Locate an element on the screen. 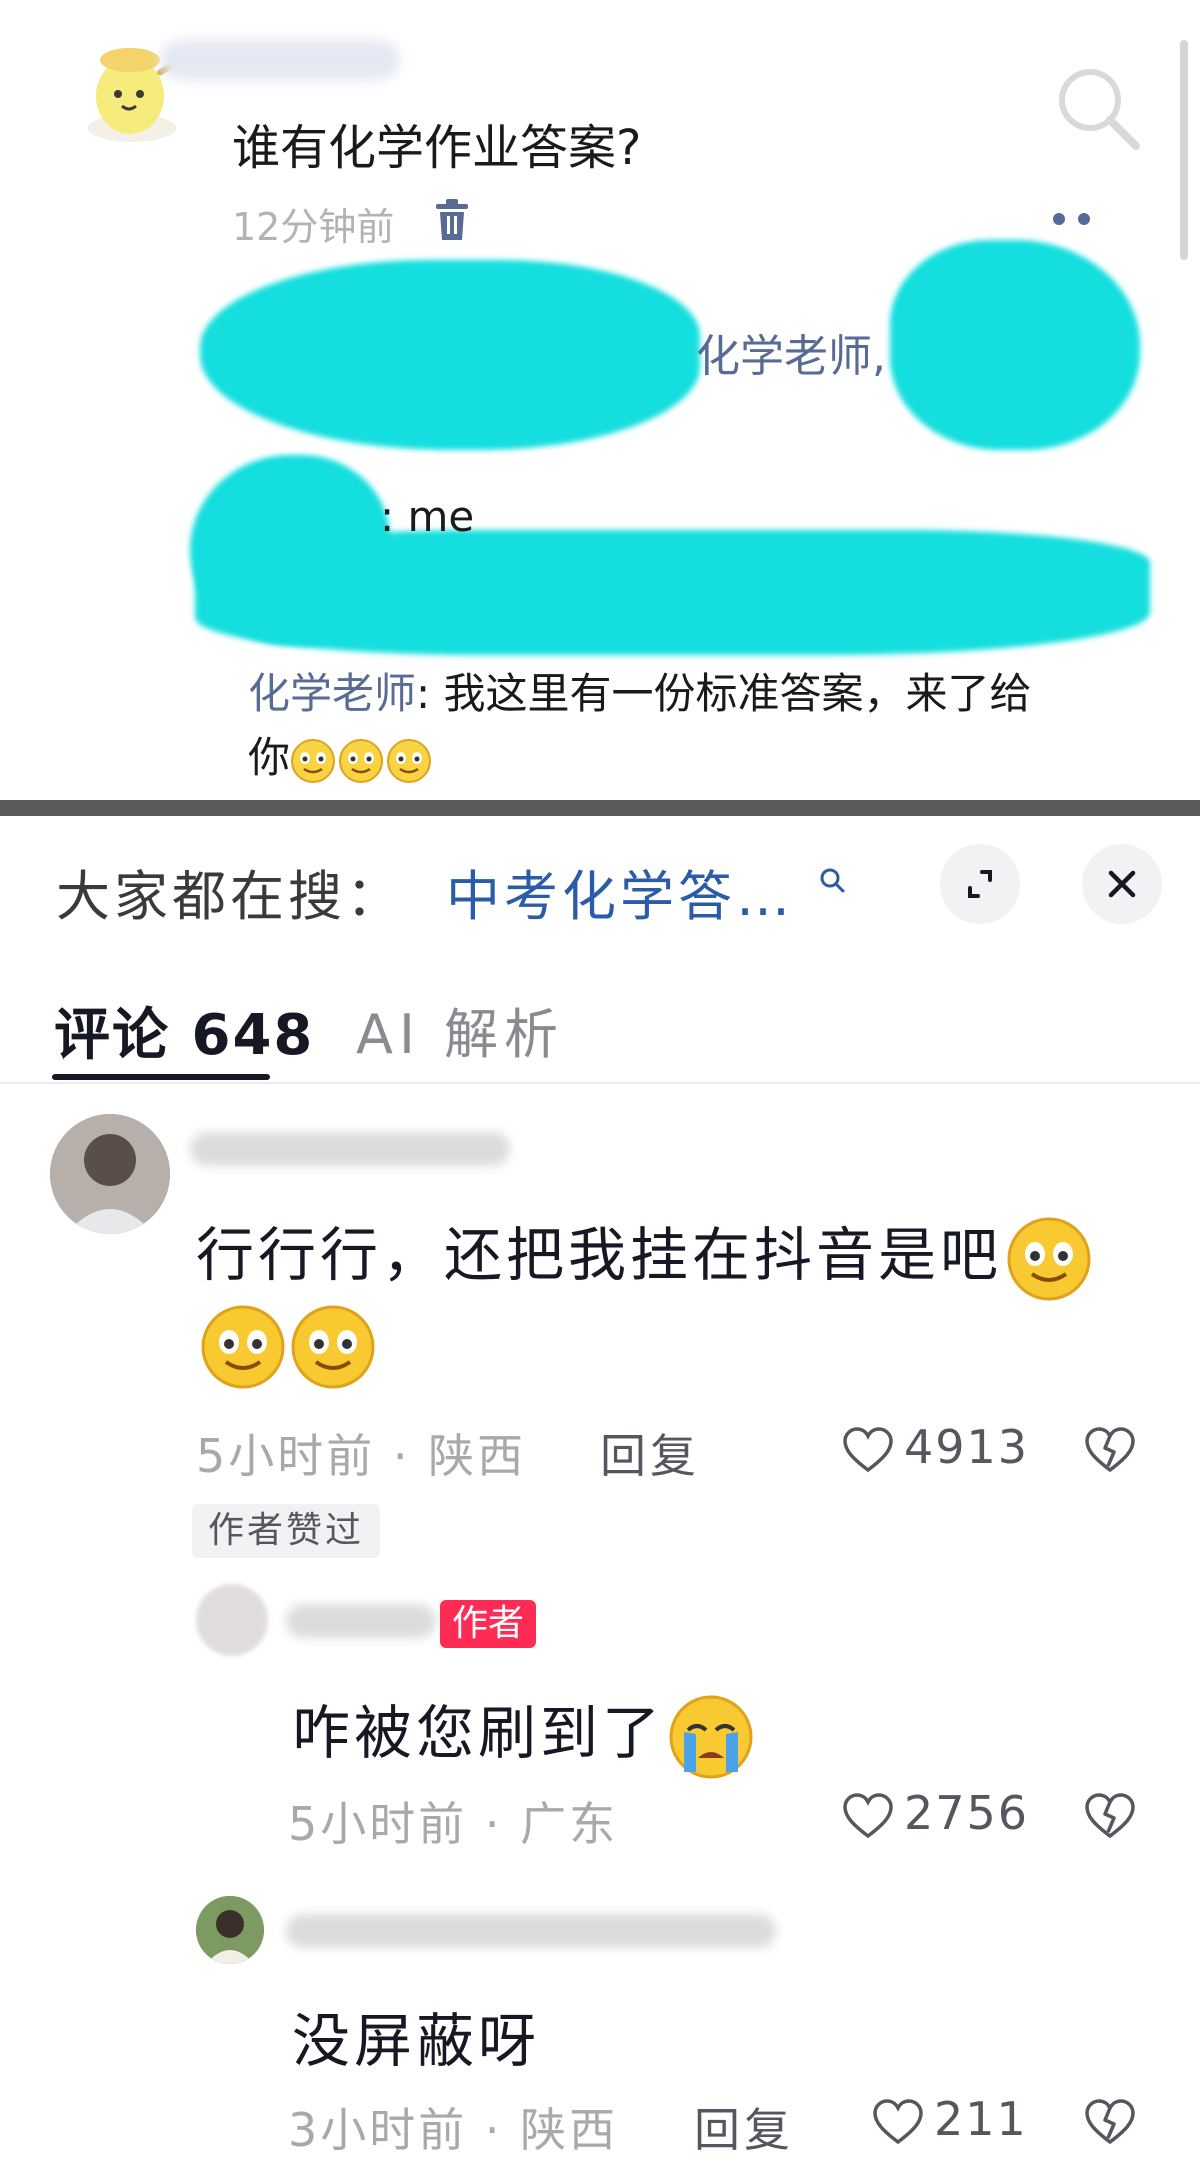  teacher-reply-cont: 你 is located at coordinates (341, 754).